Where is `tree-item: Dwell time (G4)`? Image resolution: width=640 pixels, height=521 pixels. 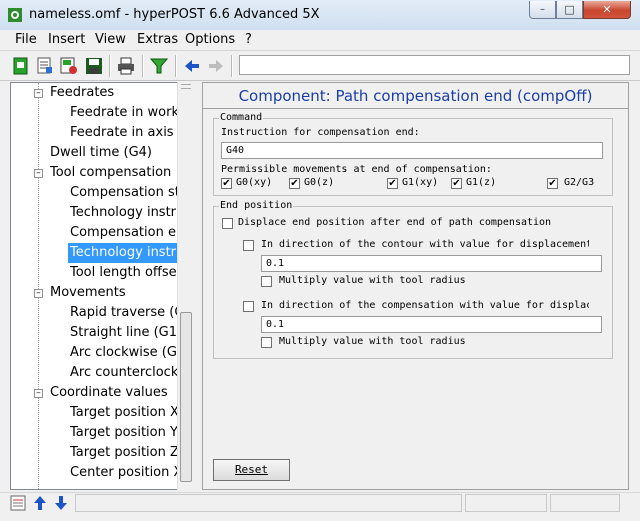
tree-item: Dwell time (G4) is located at coordinates (101, 153).